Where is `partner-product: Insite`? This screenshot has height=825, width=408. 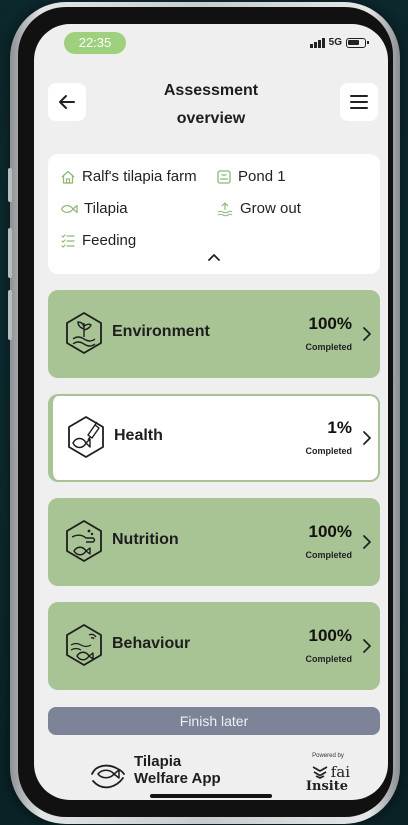
partner-product: Insite is located at coordinates (326, 786).